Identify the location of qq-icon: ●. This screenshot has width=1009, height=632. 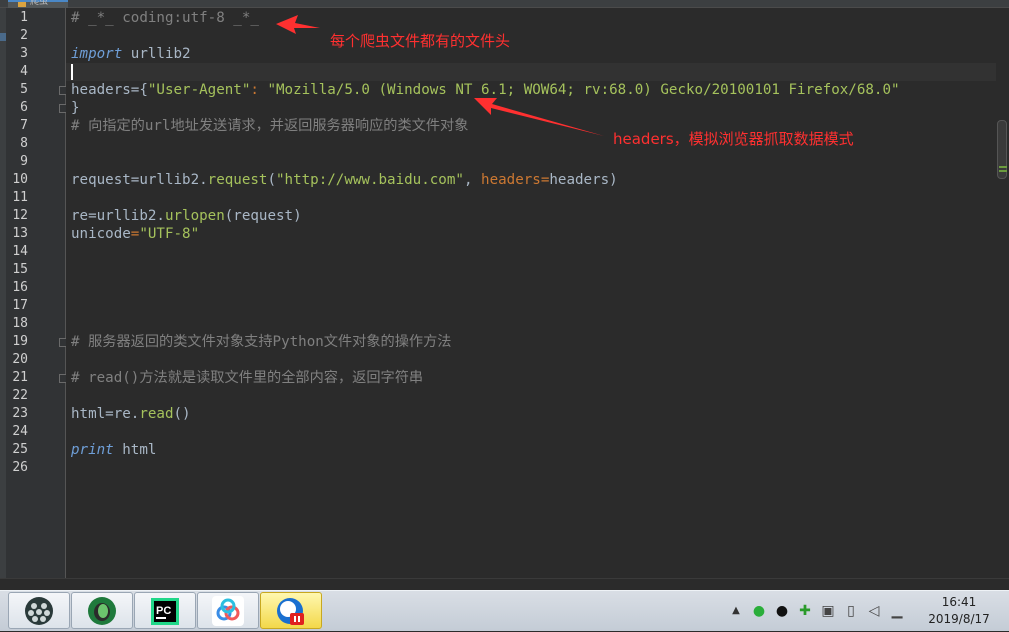
(782, 611).